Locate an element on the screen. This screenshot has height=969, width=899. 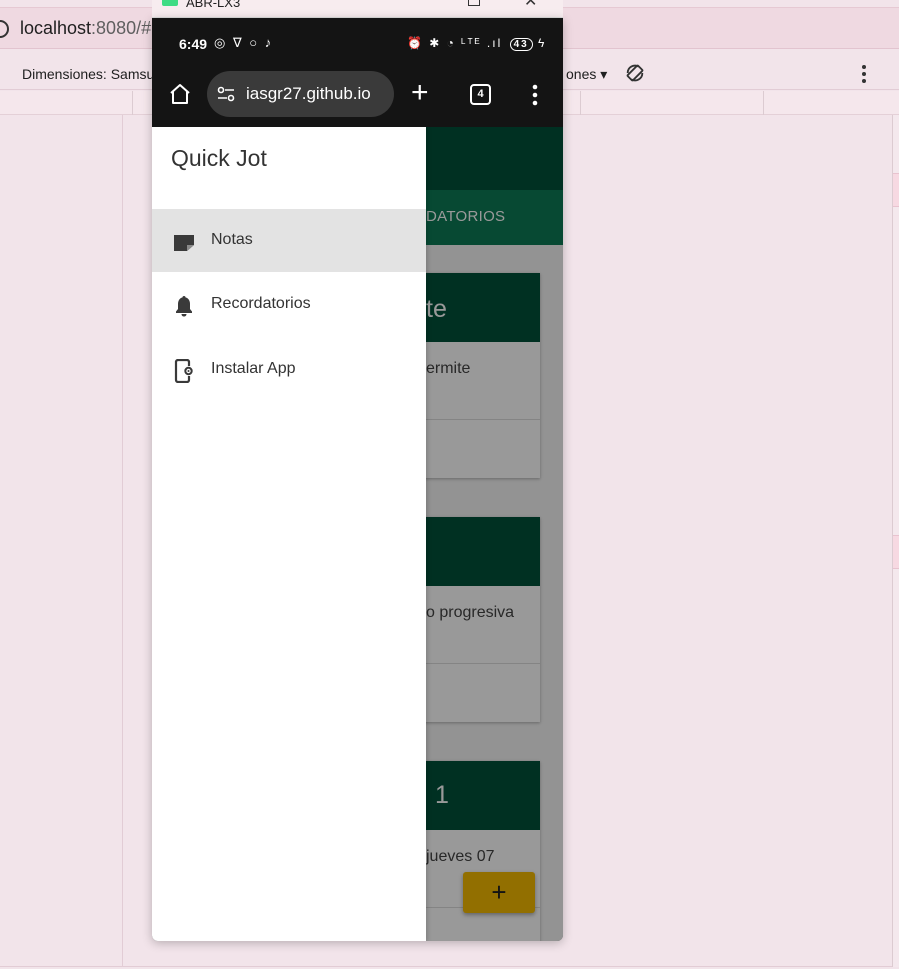
drawer-item-notas: Notas is located at coordinates (289, 240).